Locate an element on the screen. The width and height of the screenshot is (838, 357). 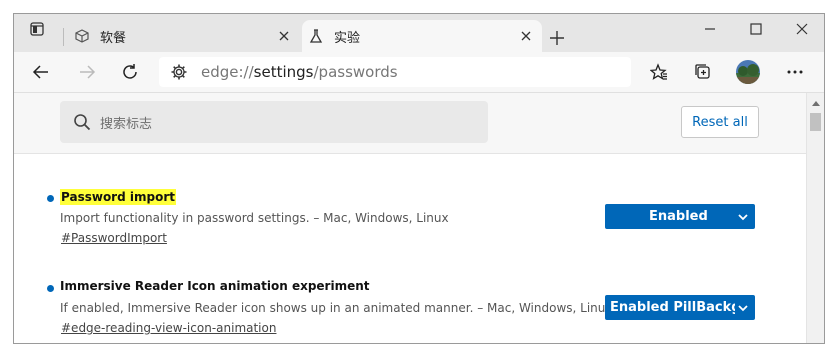
tab-separator is located at coordinates (63, 37).